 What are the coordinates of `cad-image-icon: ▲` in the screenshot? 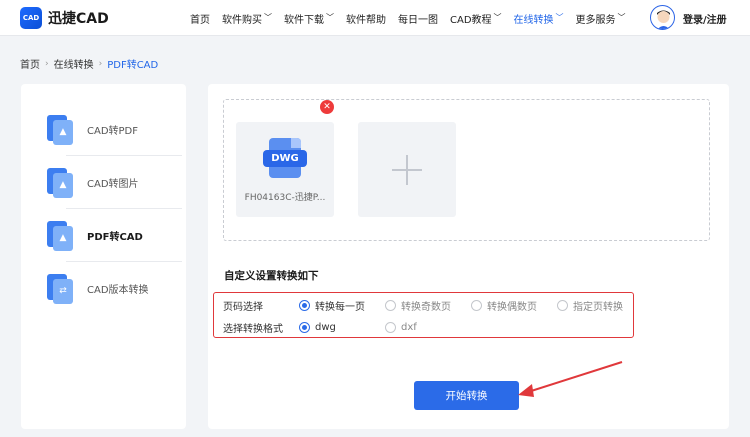 It's located at (60, 182).